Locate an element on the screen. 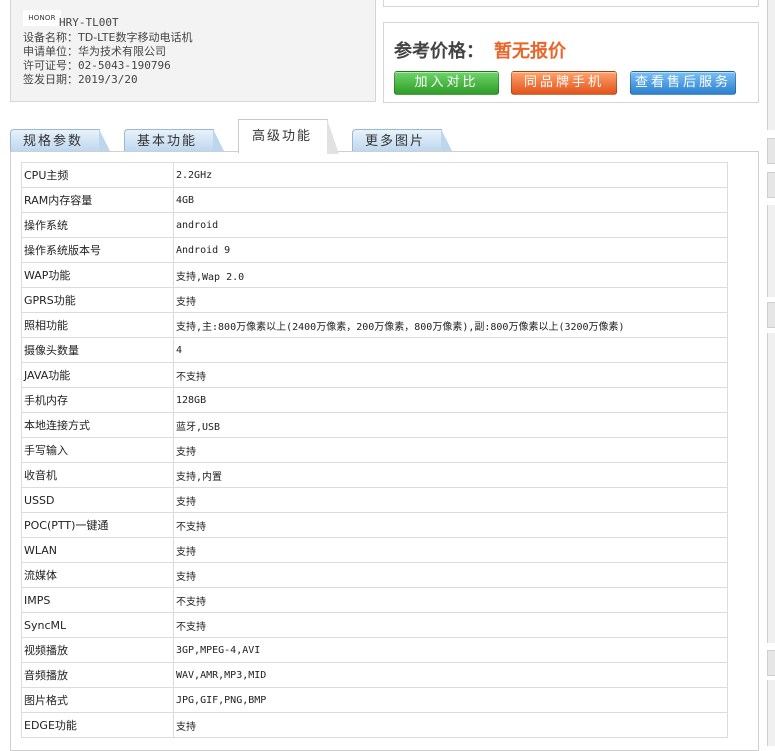  table-row: 流媒体 支持 is located at coordinates (374, 575).